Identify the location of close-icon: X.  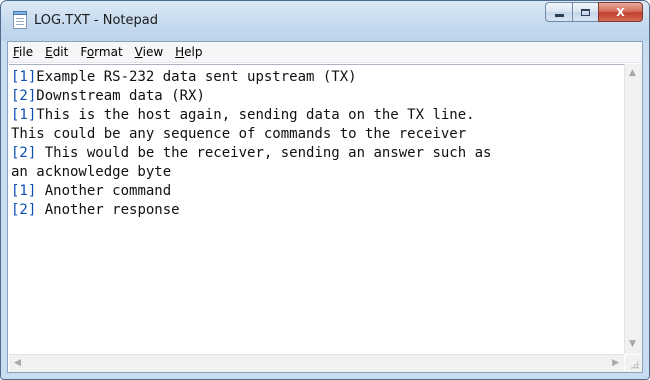
(620, 12).